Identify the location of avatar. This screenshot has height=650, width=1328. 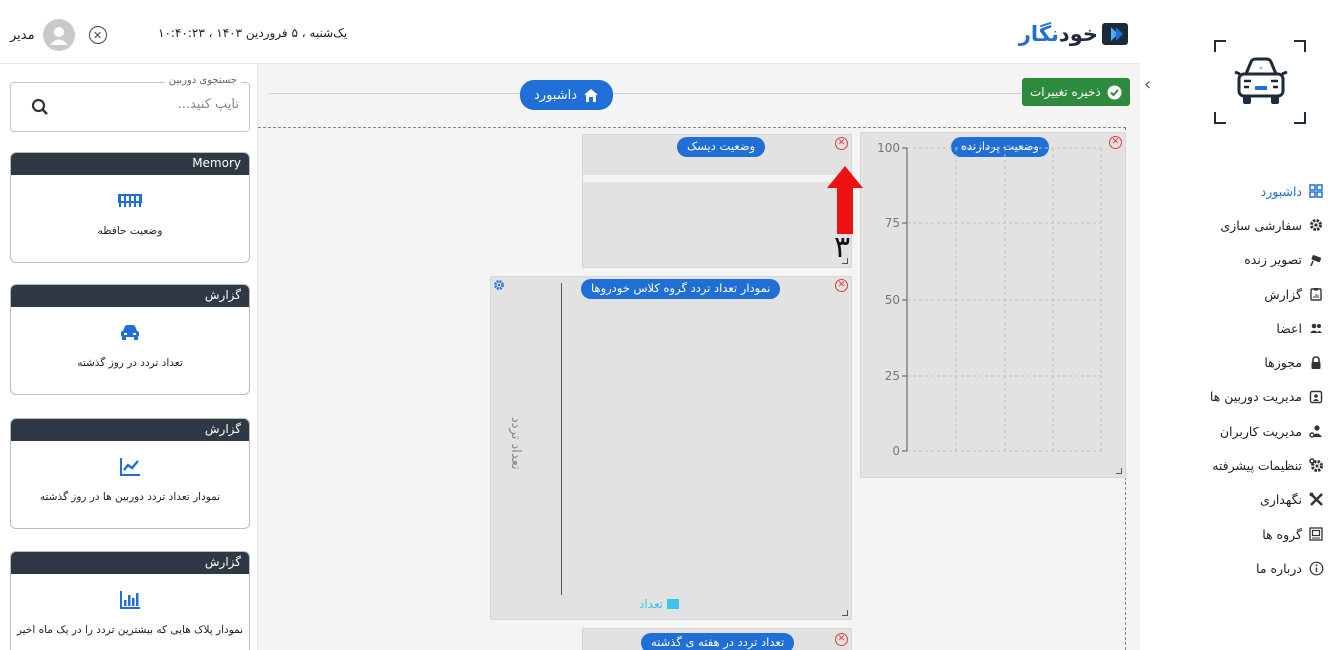
(58, 35).